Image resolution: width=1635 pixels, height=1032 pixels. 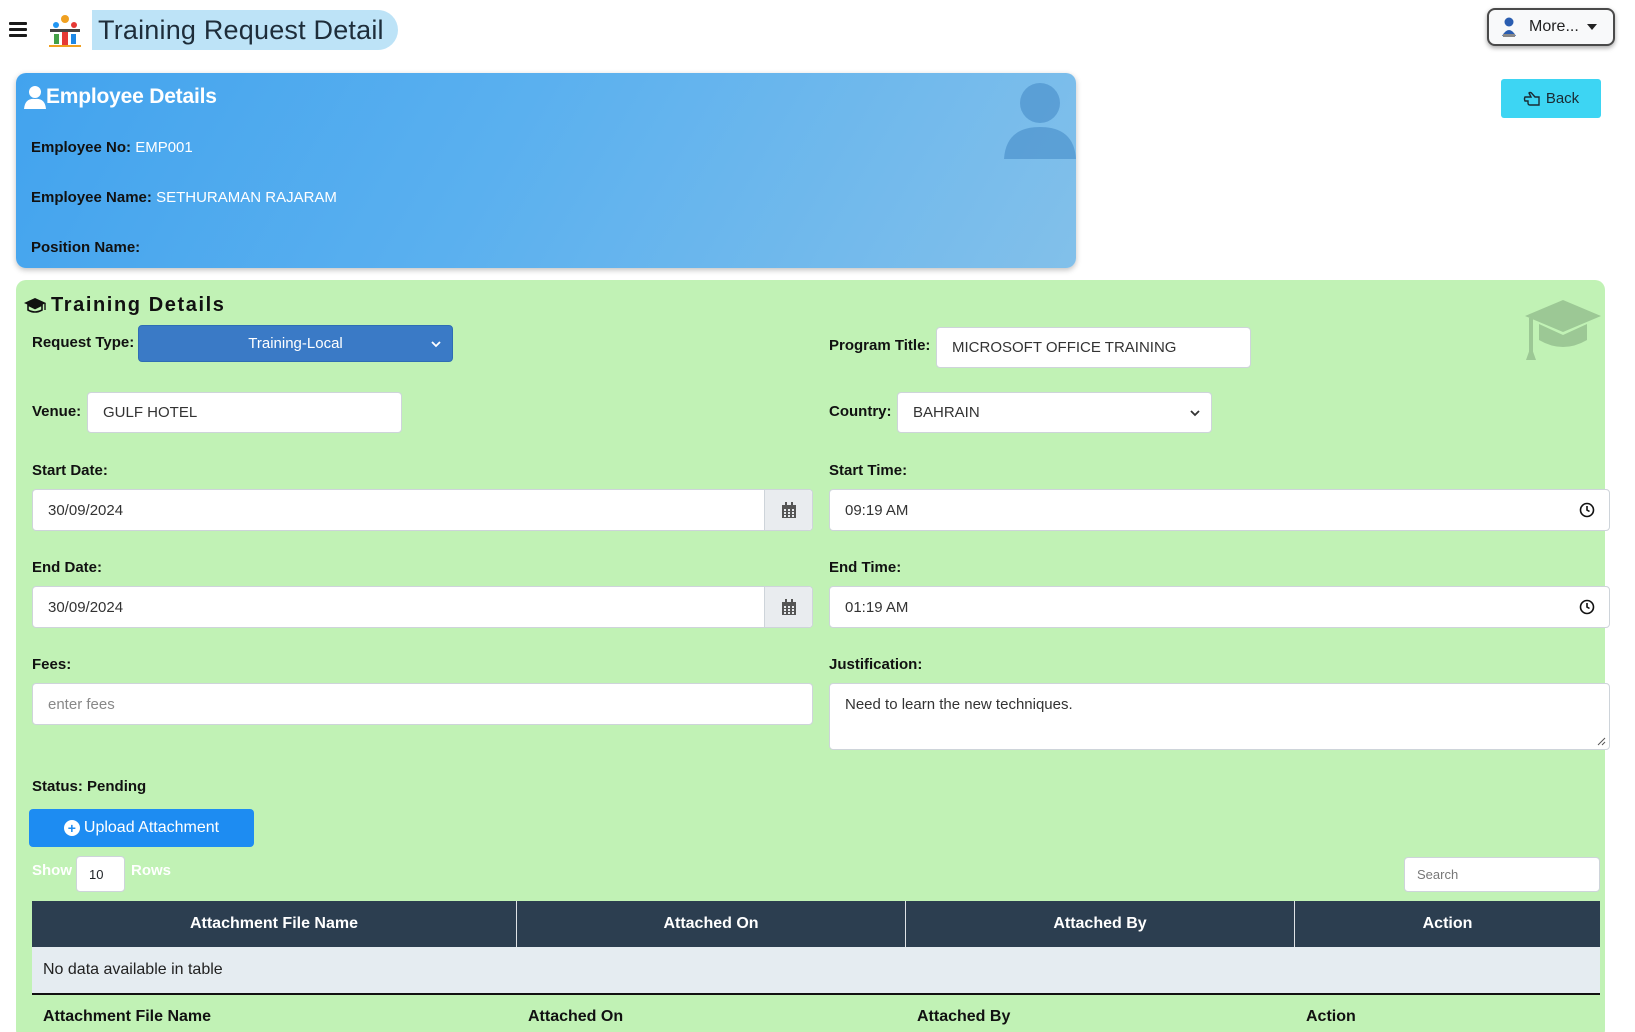 What do you see at coordinates (1093, 347) in the screenshot?
I see `program-title-input: MICROSOFT OFFICE TRAINING` at bounding box center [1093, 347].